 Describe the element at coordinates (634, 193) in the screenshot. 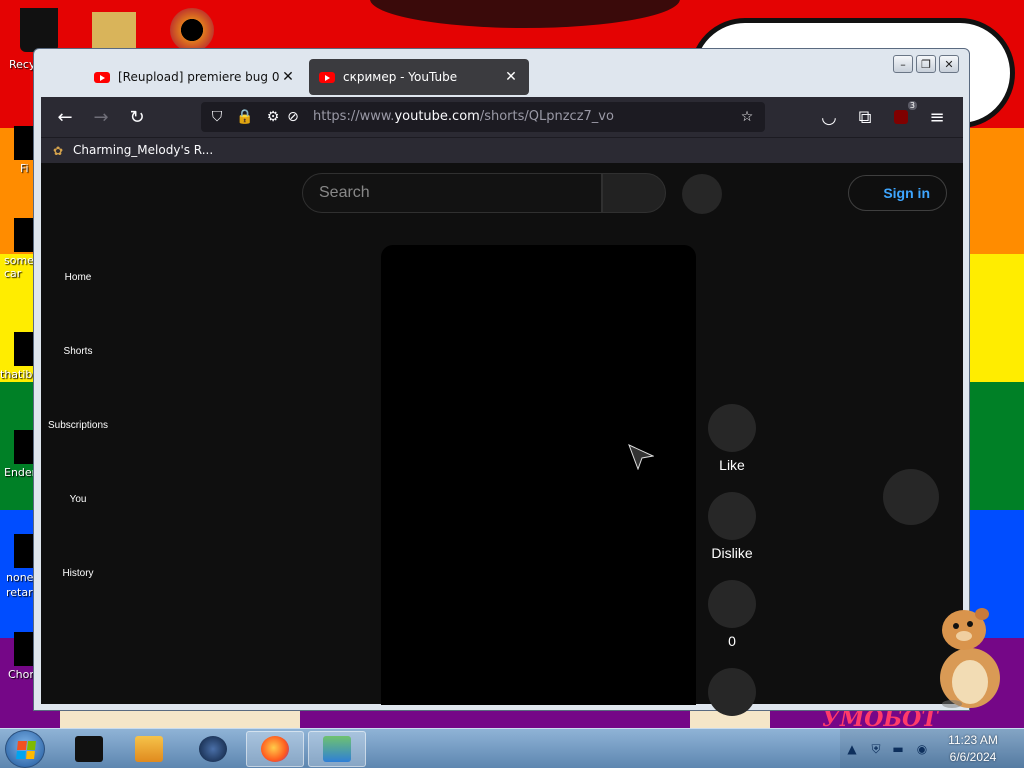

I see `search-button` at that location.